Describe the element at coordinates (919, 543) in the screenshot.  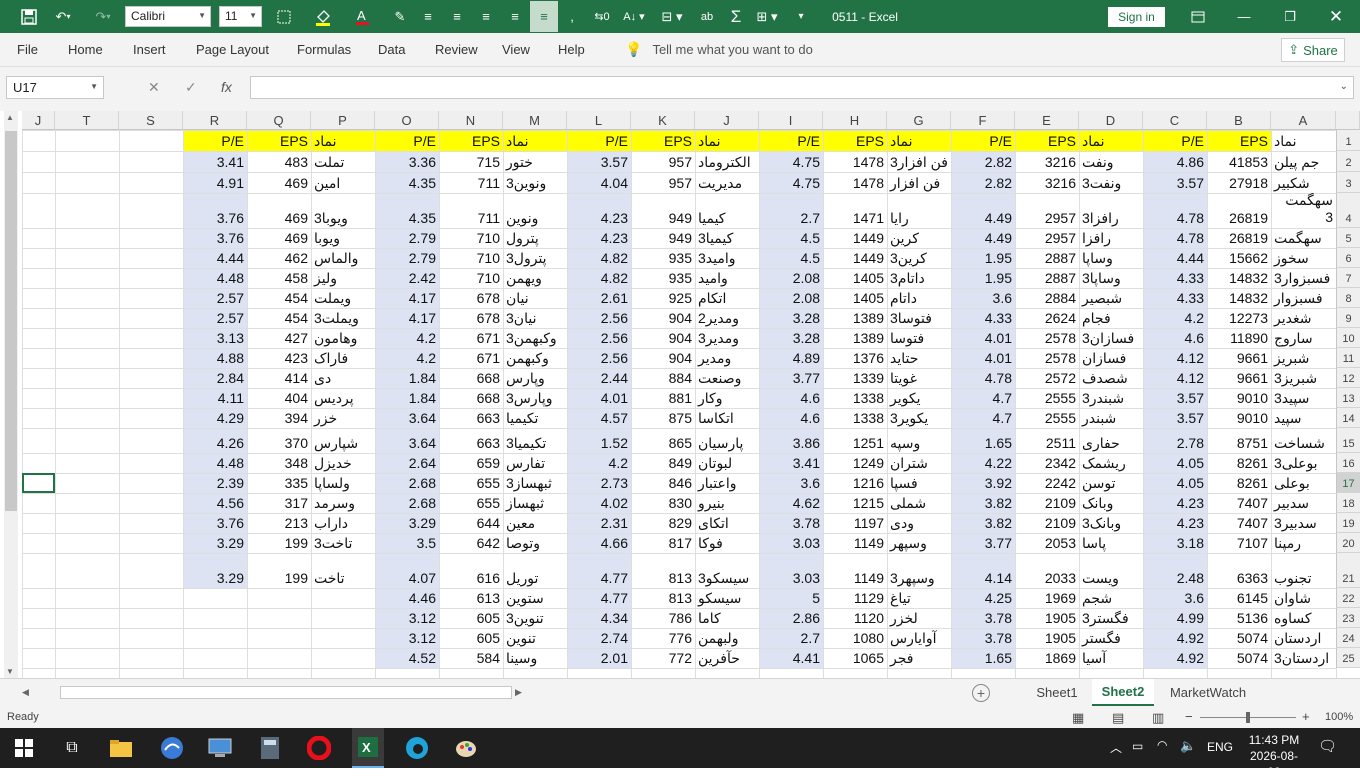
I see `symbol-cell: وسپهر` at that location.